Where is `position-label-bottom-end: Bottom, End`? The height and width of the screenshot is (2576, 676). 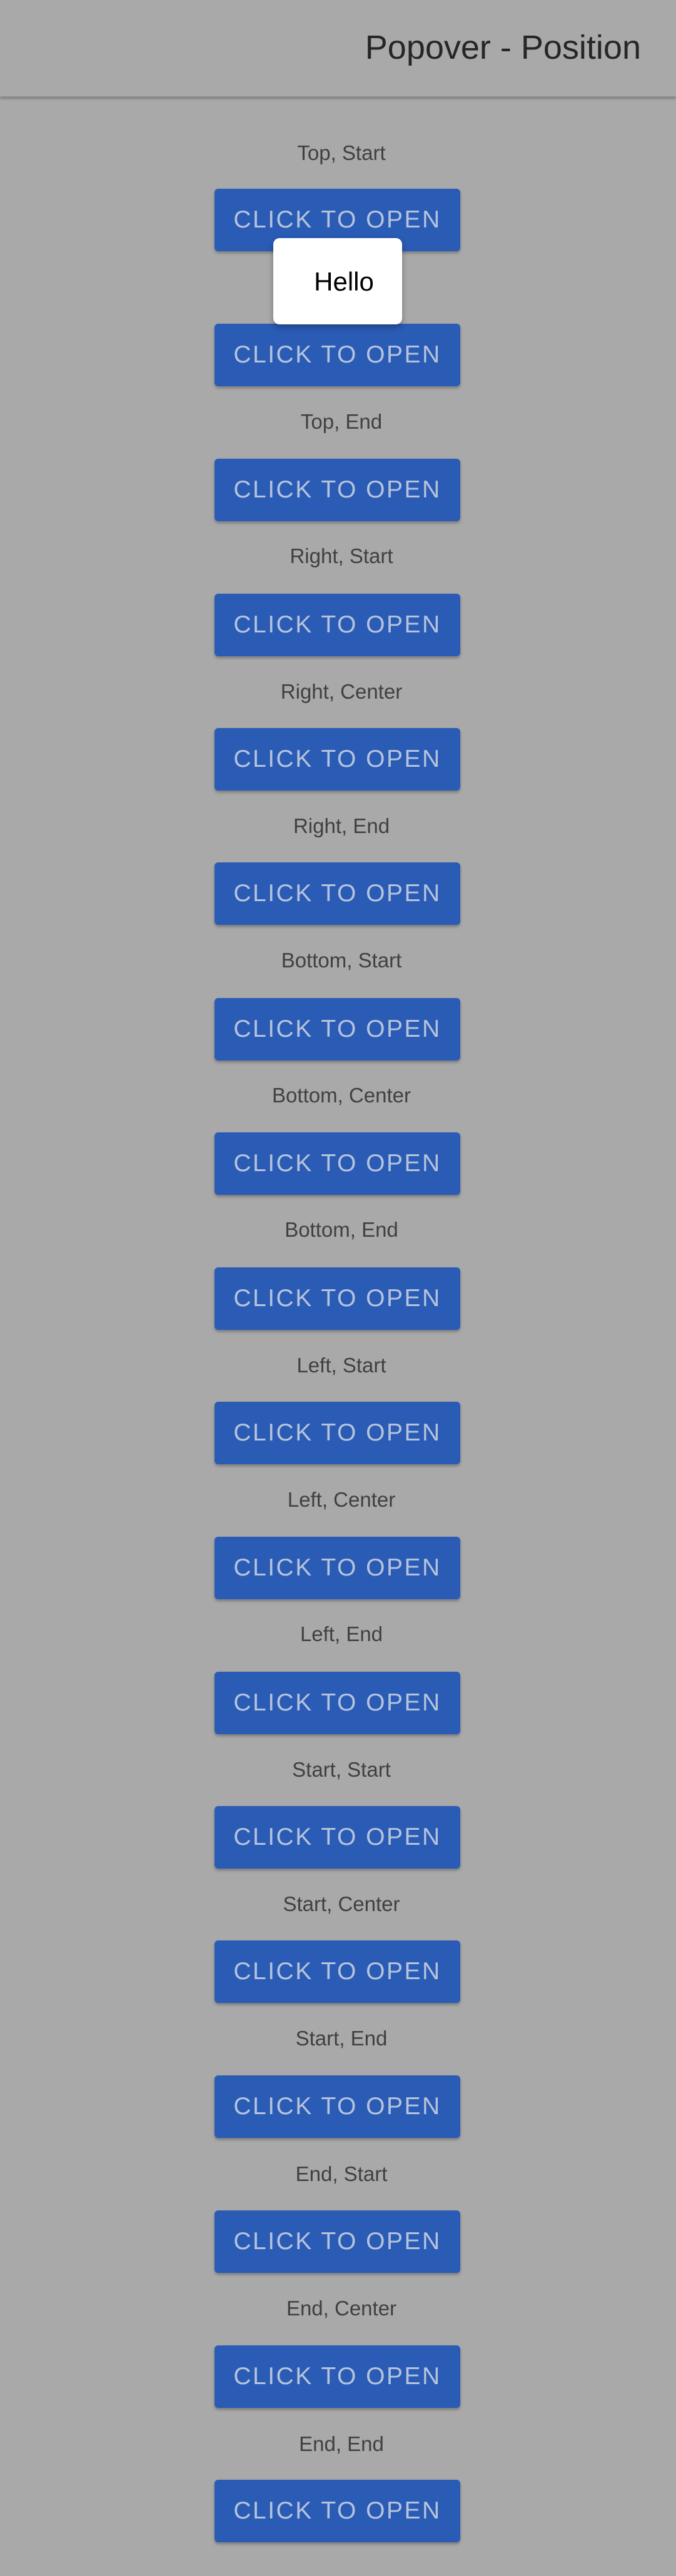
position-label-bottom-end: Bottom, End is located at coordinates (341, 1229).